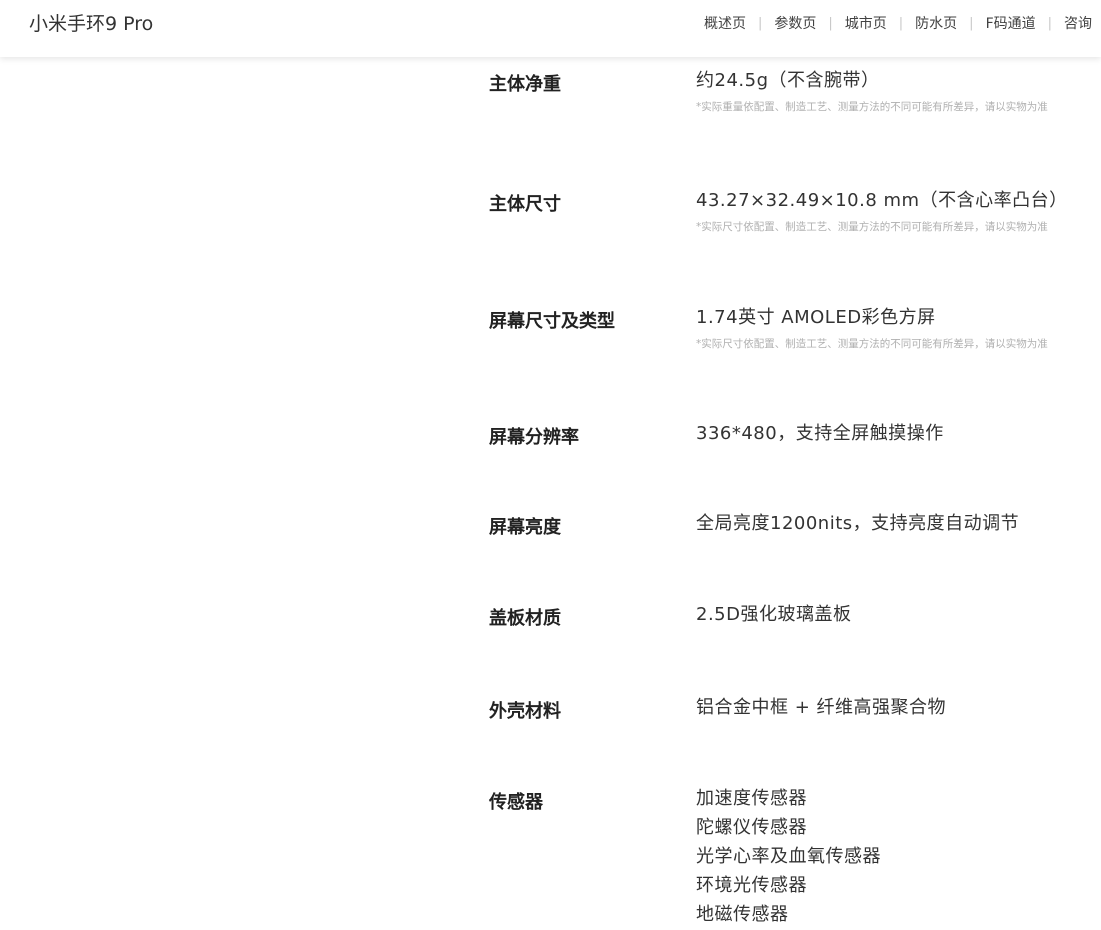  What do you see at coordinates (742, 914) in the screenshot?
I see `spec-value: 地磁传感器` at bounding box center [742, 914].